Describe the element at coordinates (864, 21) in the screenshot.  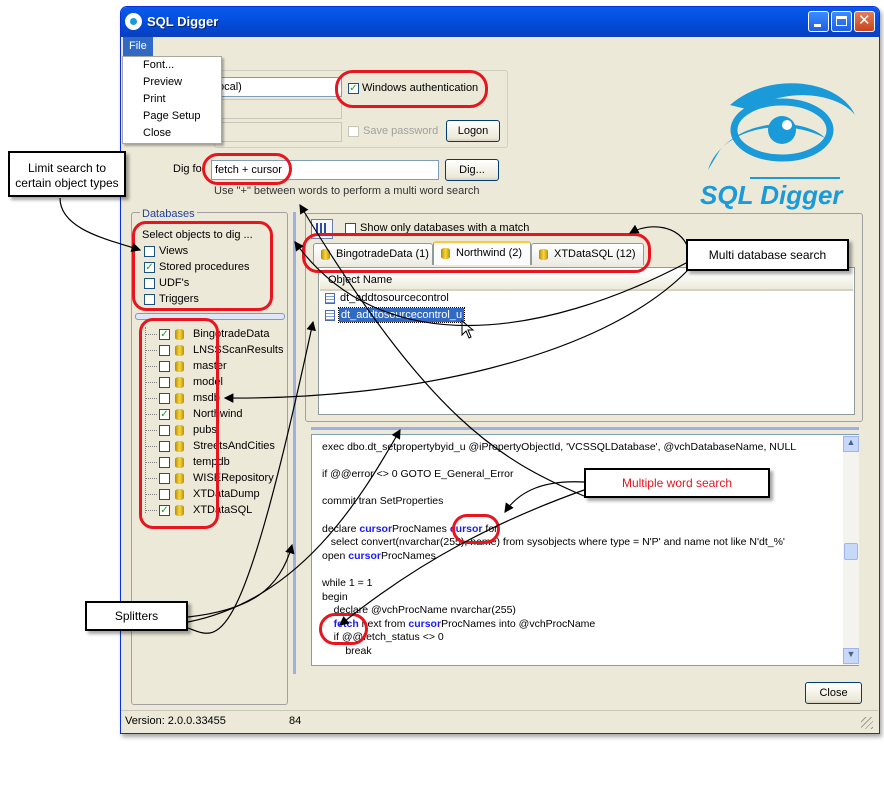
I see `close-window-button: ✕` at that location.